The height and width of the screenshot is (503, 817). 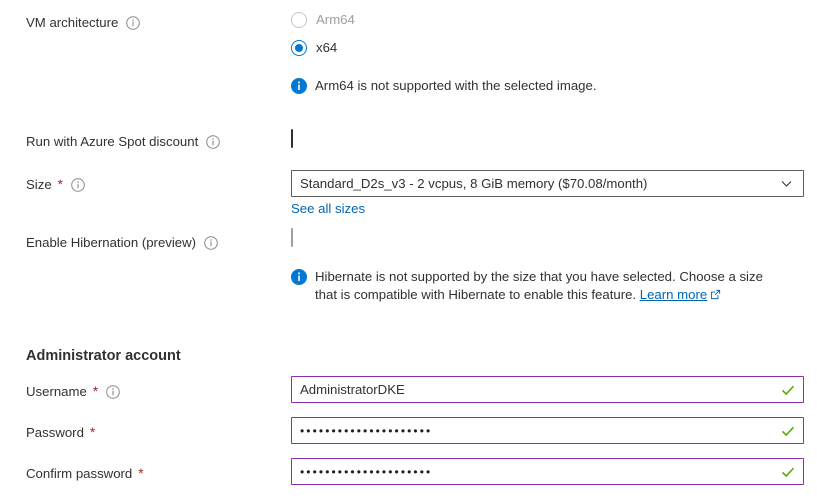 I want to click on password-input: •••••••••••••••••••••, so click(x=547, y=430).